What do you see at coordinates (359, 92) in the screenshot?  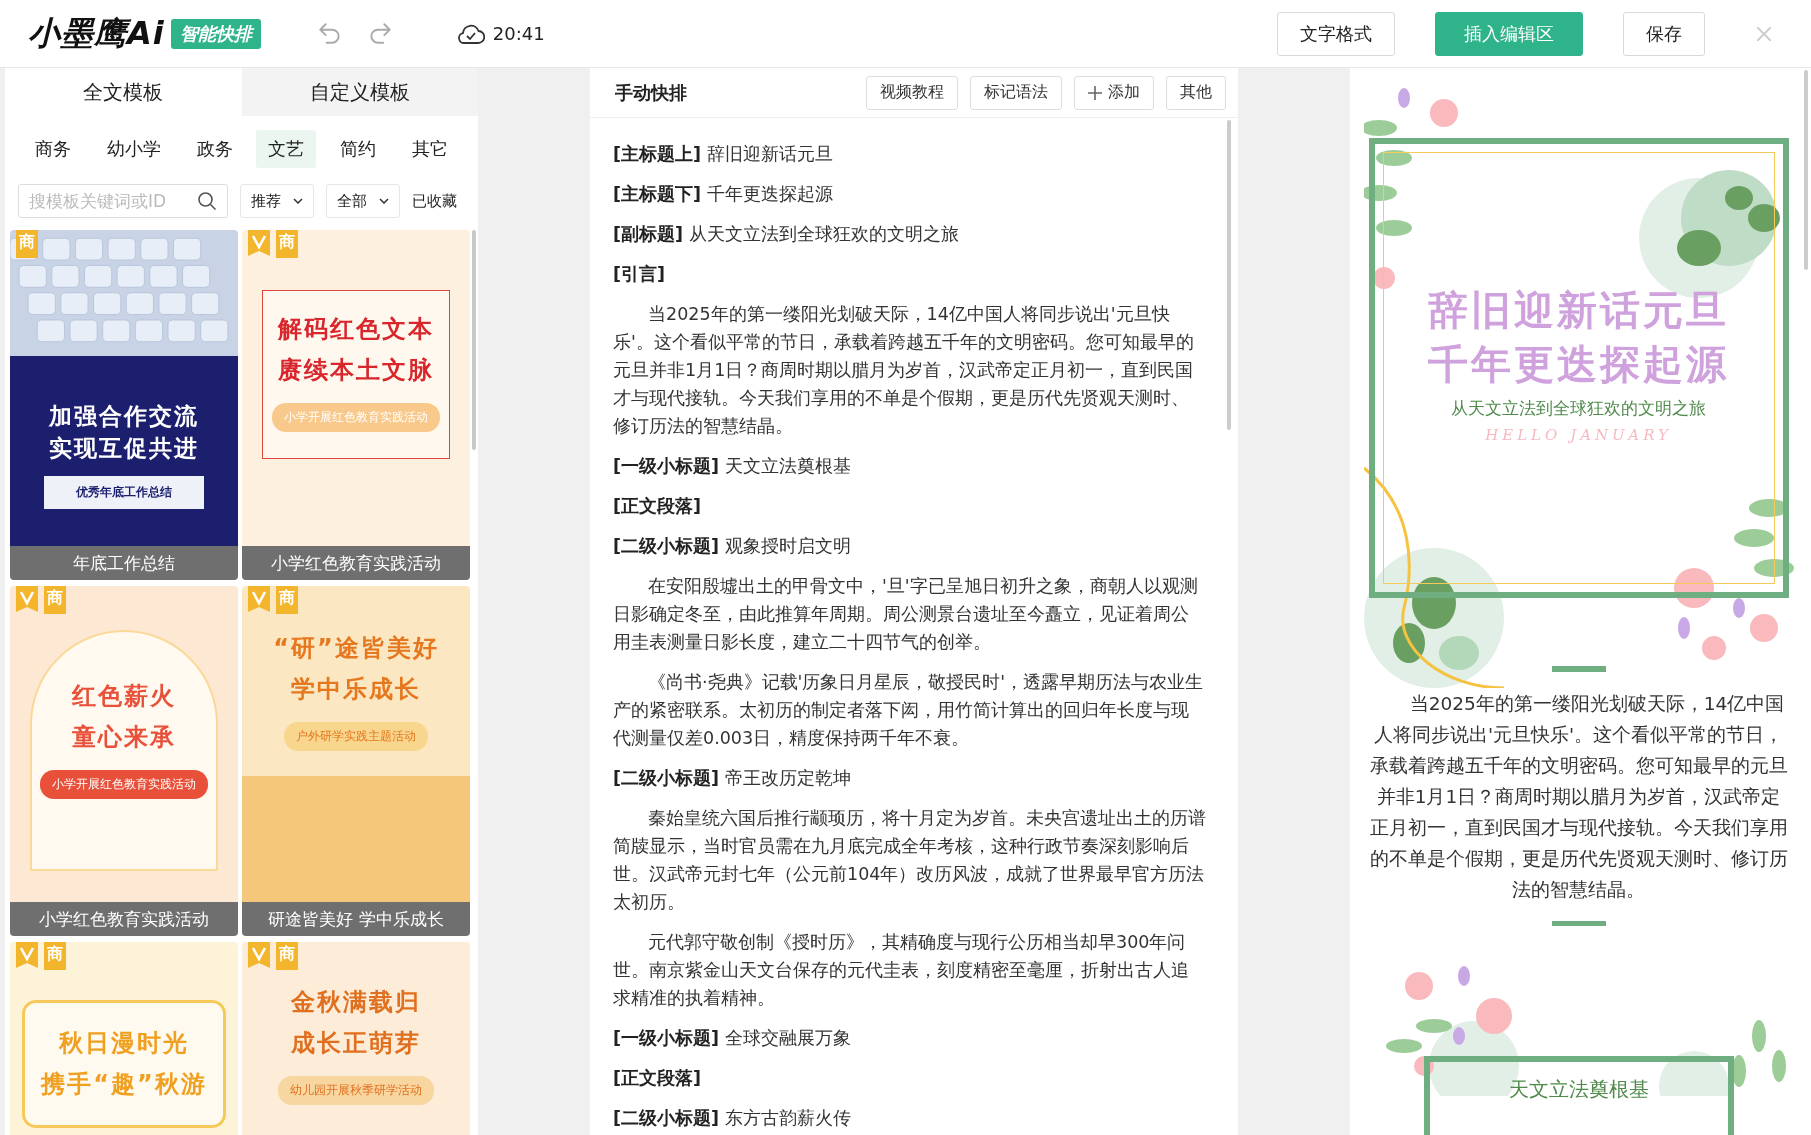 I see `panel-tab: 自定义模板` at bounding box center [359, 92].